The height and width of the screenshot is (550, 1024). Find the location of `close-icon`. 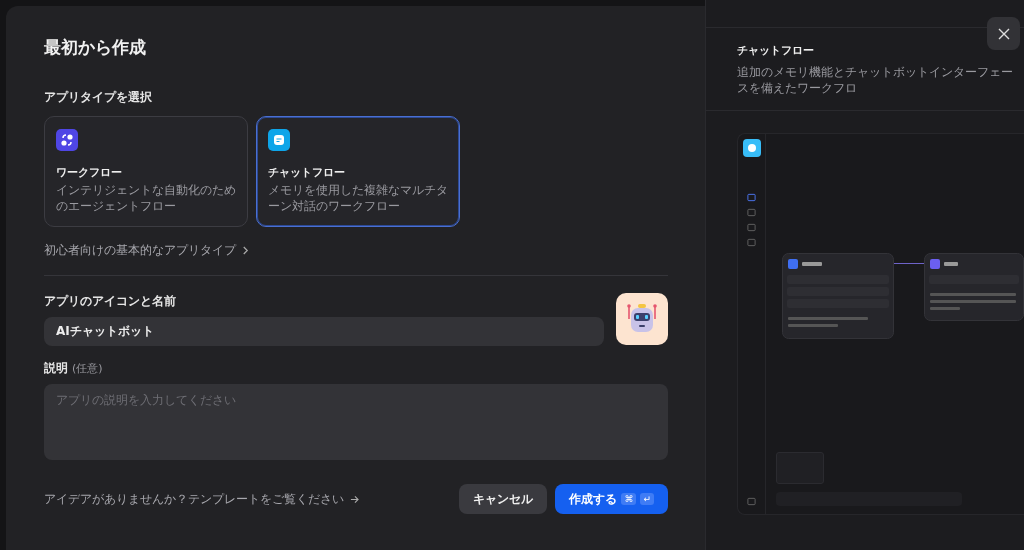

close-icon is located at coordinates (1003, 33).